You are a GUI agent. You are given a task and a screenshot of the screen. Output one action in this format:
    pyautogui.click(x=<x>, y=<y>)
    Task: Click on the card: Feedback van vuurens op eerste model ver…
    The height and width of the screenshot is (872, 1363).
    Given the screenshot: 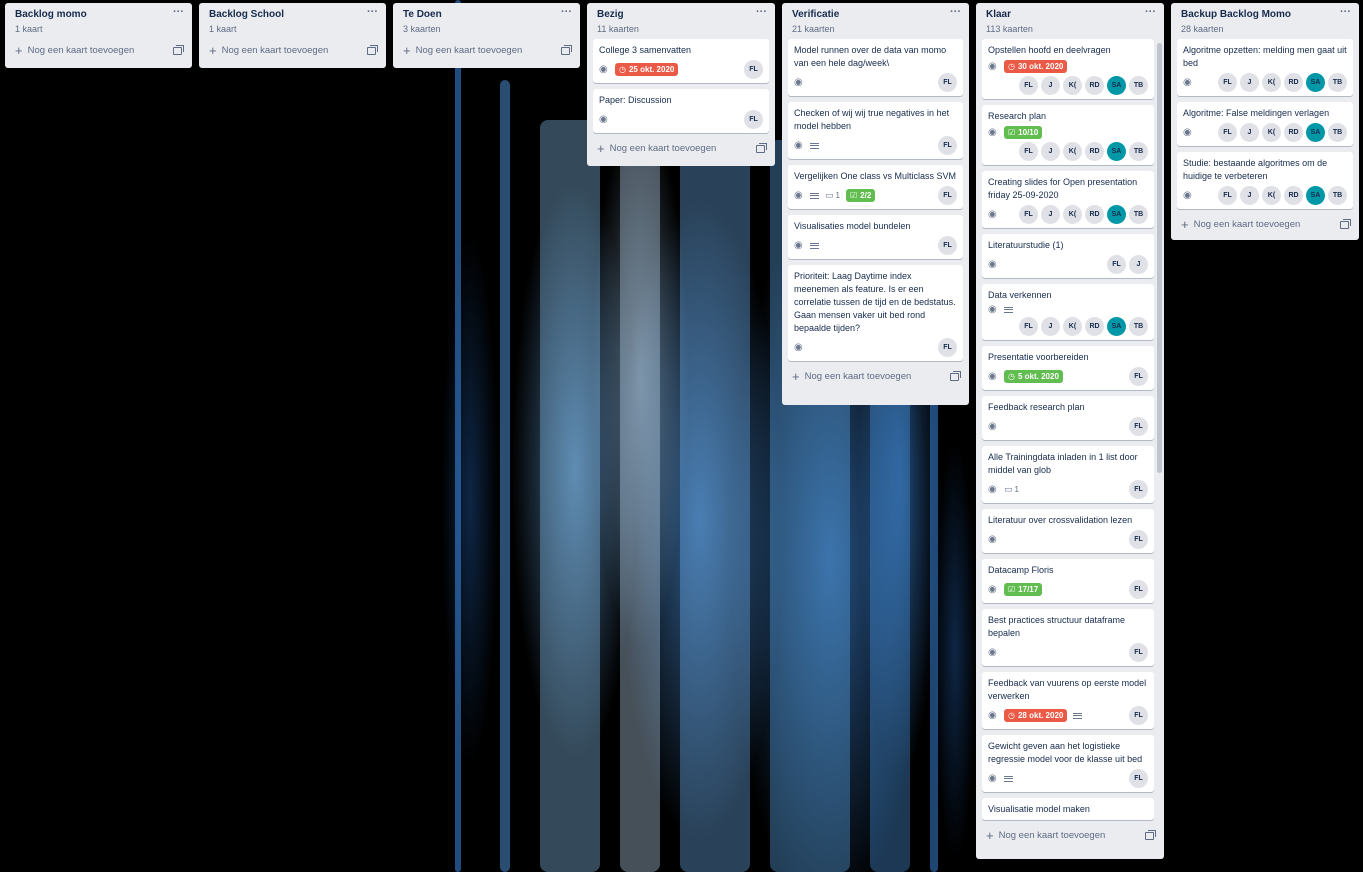 What is the action you would take?
    pyautogui.click(x=1068, y=700)
    